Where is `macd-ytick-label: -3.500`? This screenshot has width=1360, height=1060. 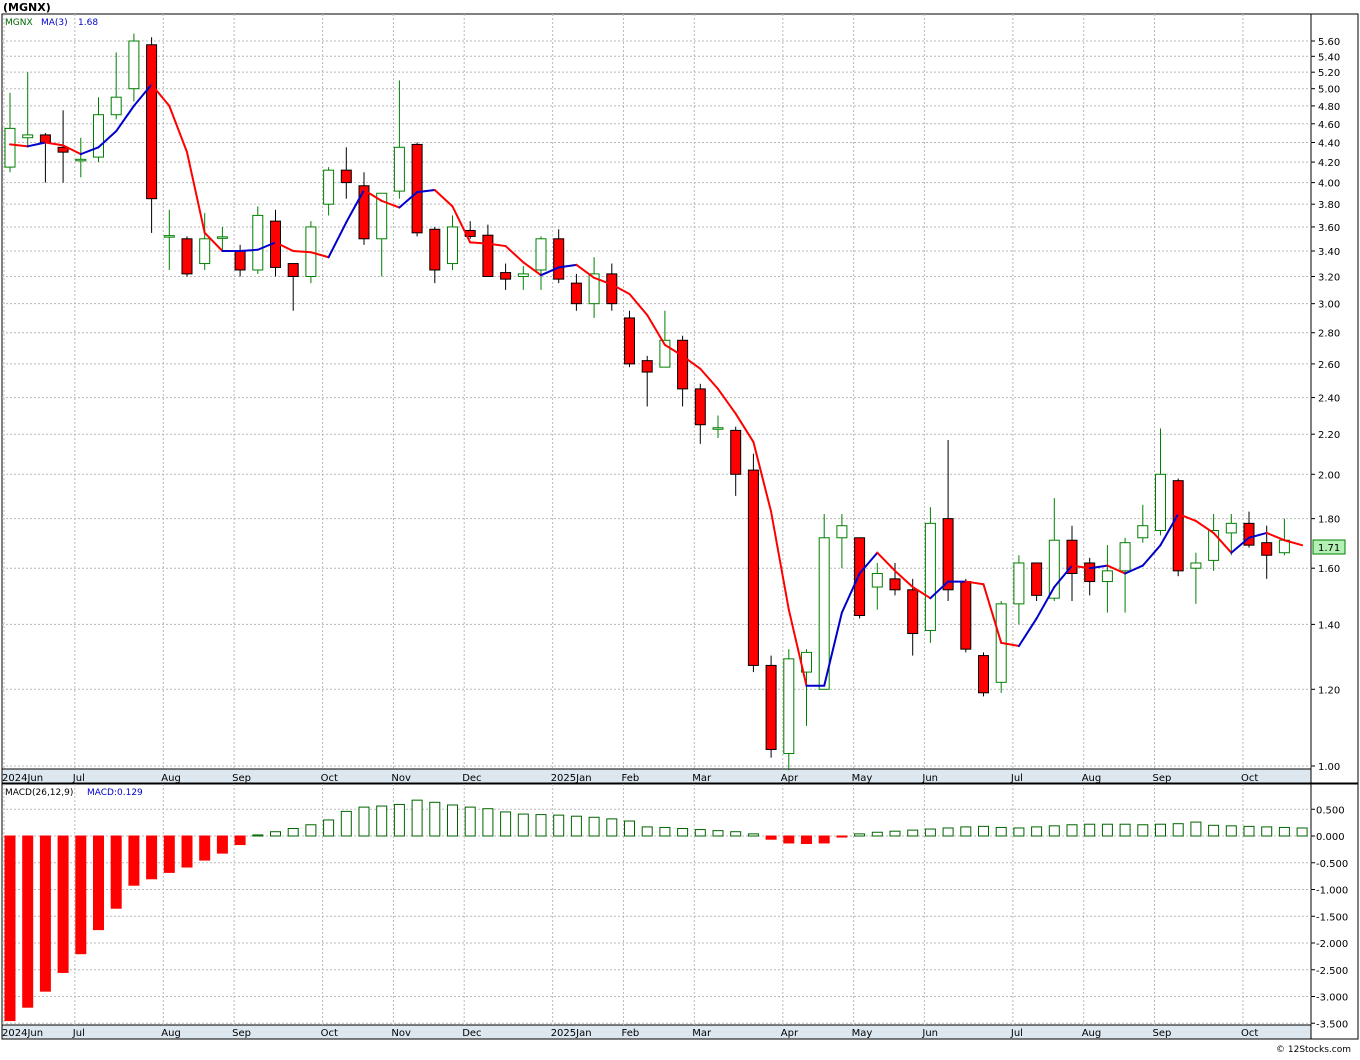 macd-ytick-label: -3.500 is located at coordinates (1332, 1024).